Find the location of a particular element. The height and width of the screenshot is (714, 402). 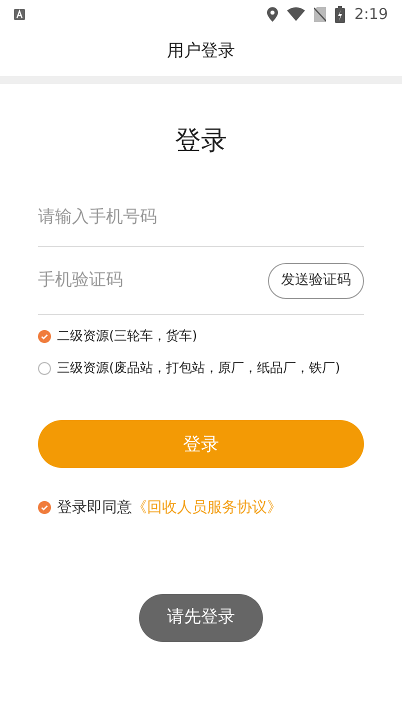

wifi-icon is located at coordinates (296, 14).